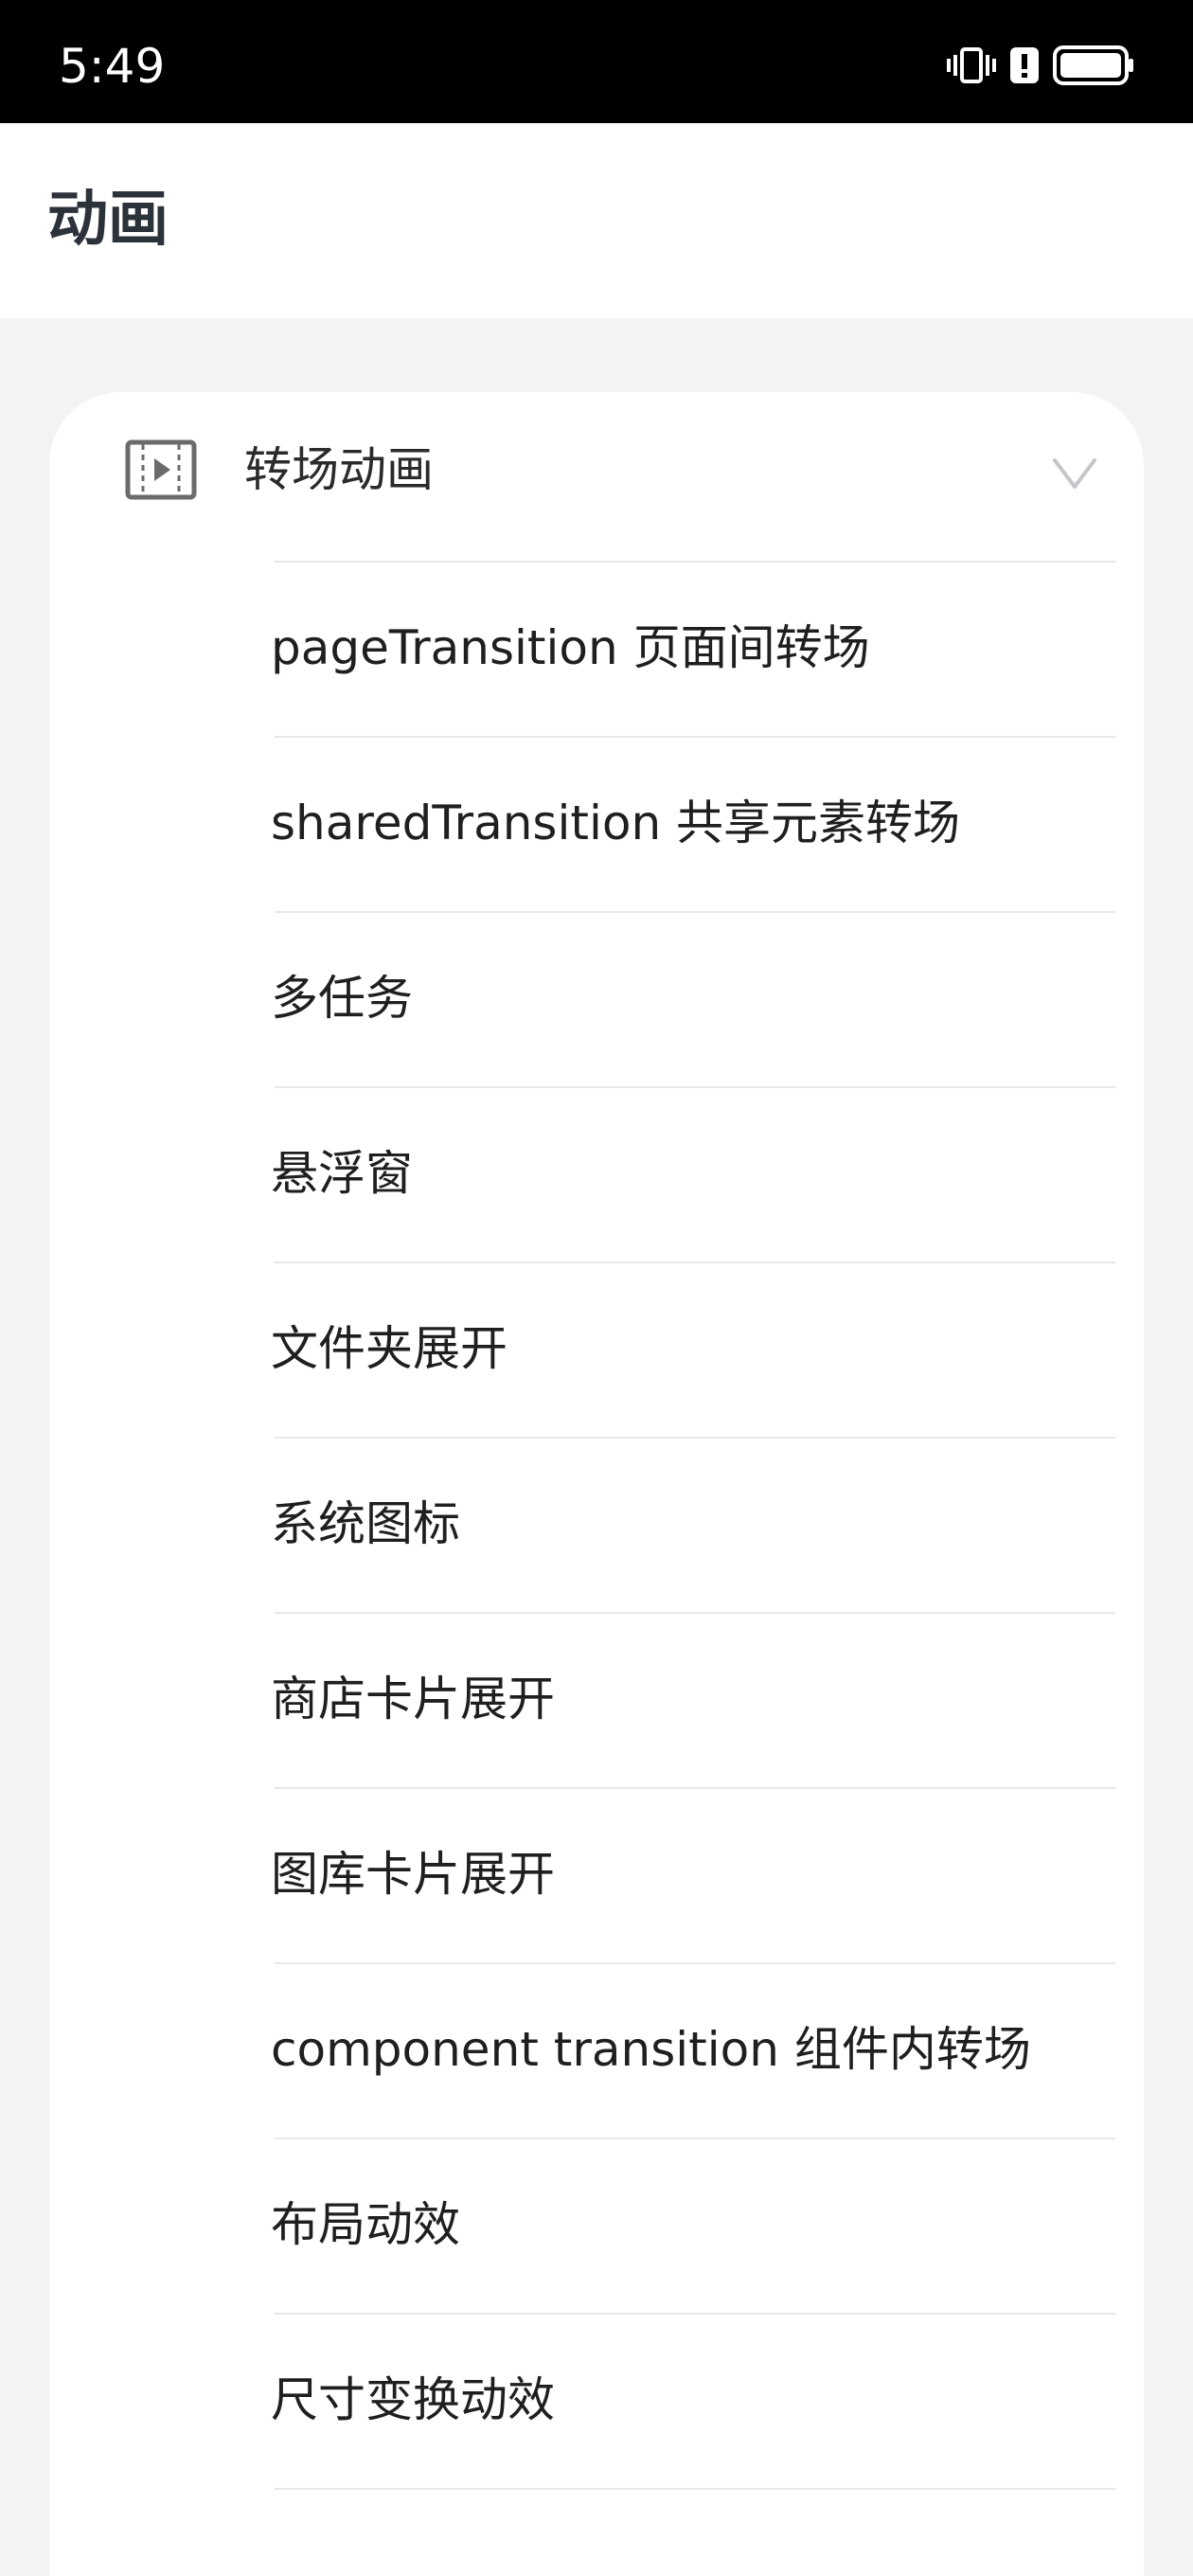  I want to click on battery-icon, so click(1093, 67).